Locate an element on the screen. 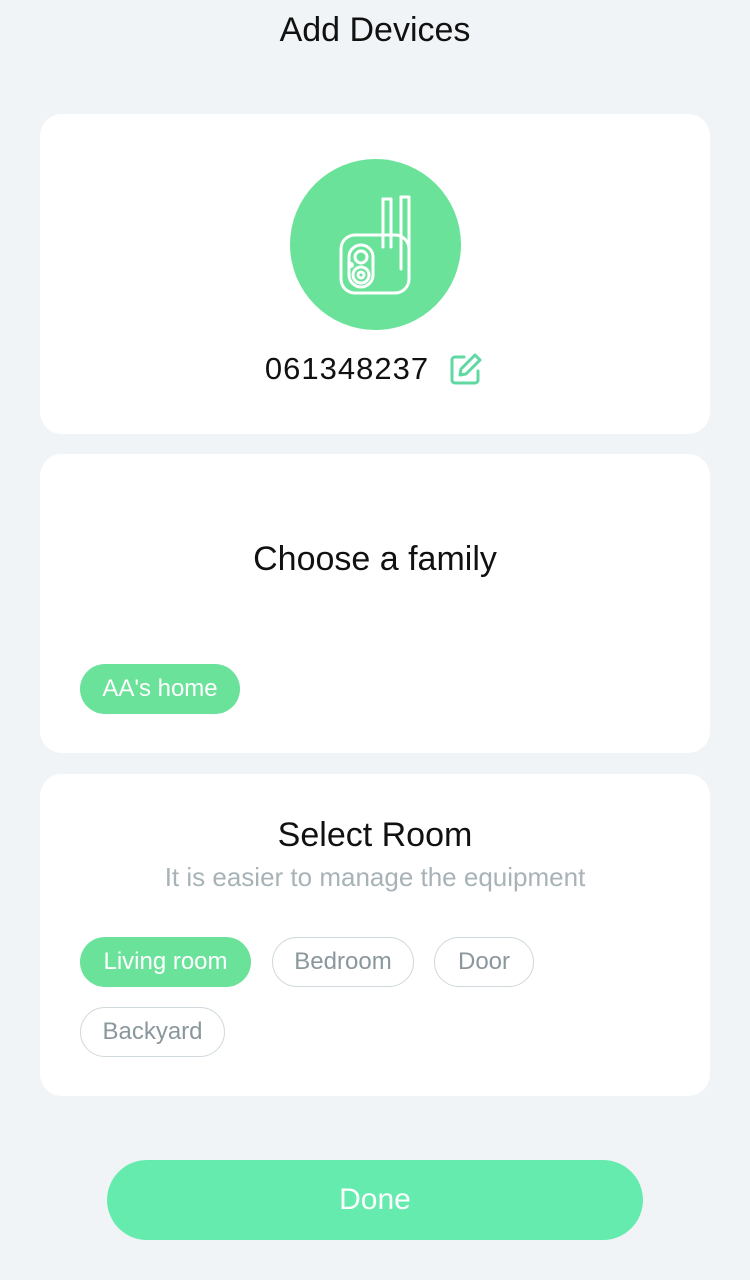 This screenshot has height=1280, width=750. room-chip-bedroom: Bedroom is located at coordinates (343, 962).